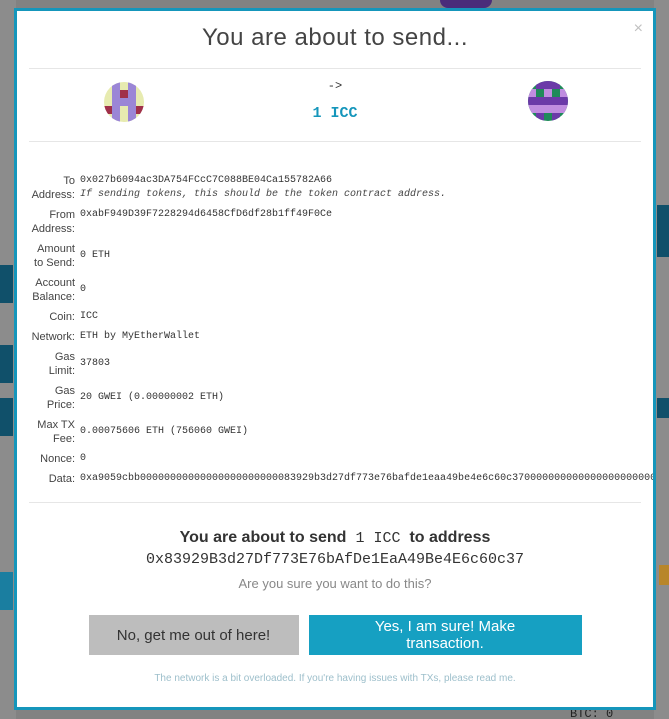  What do you see at coordinates (60, 405) in the screenshot?
I see `detail-label-line: Price:` at bounding box center [60, 405].